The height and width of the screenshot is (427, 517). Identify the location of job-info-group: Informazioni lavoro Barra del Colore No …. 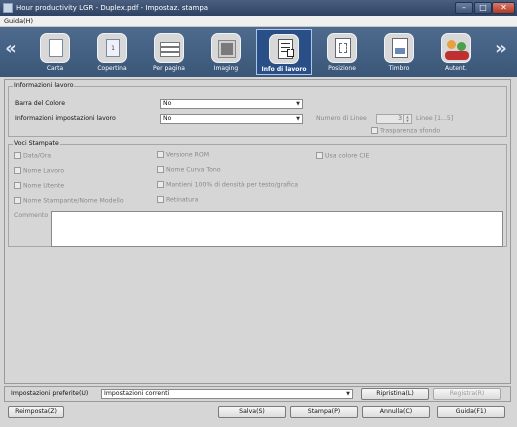
(257, 109).